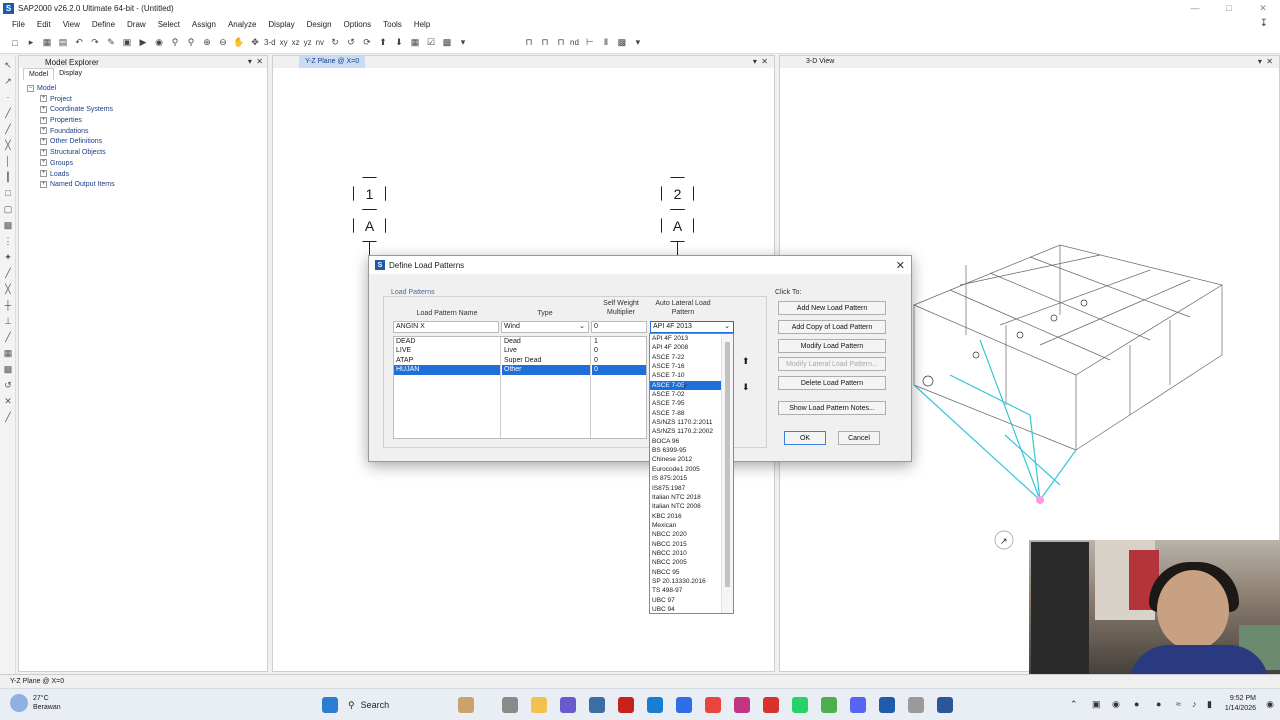 This screenshot has height=720, width=1280. I want to click on dropdown-option: IS 875:2015, so click(686, 478).